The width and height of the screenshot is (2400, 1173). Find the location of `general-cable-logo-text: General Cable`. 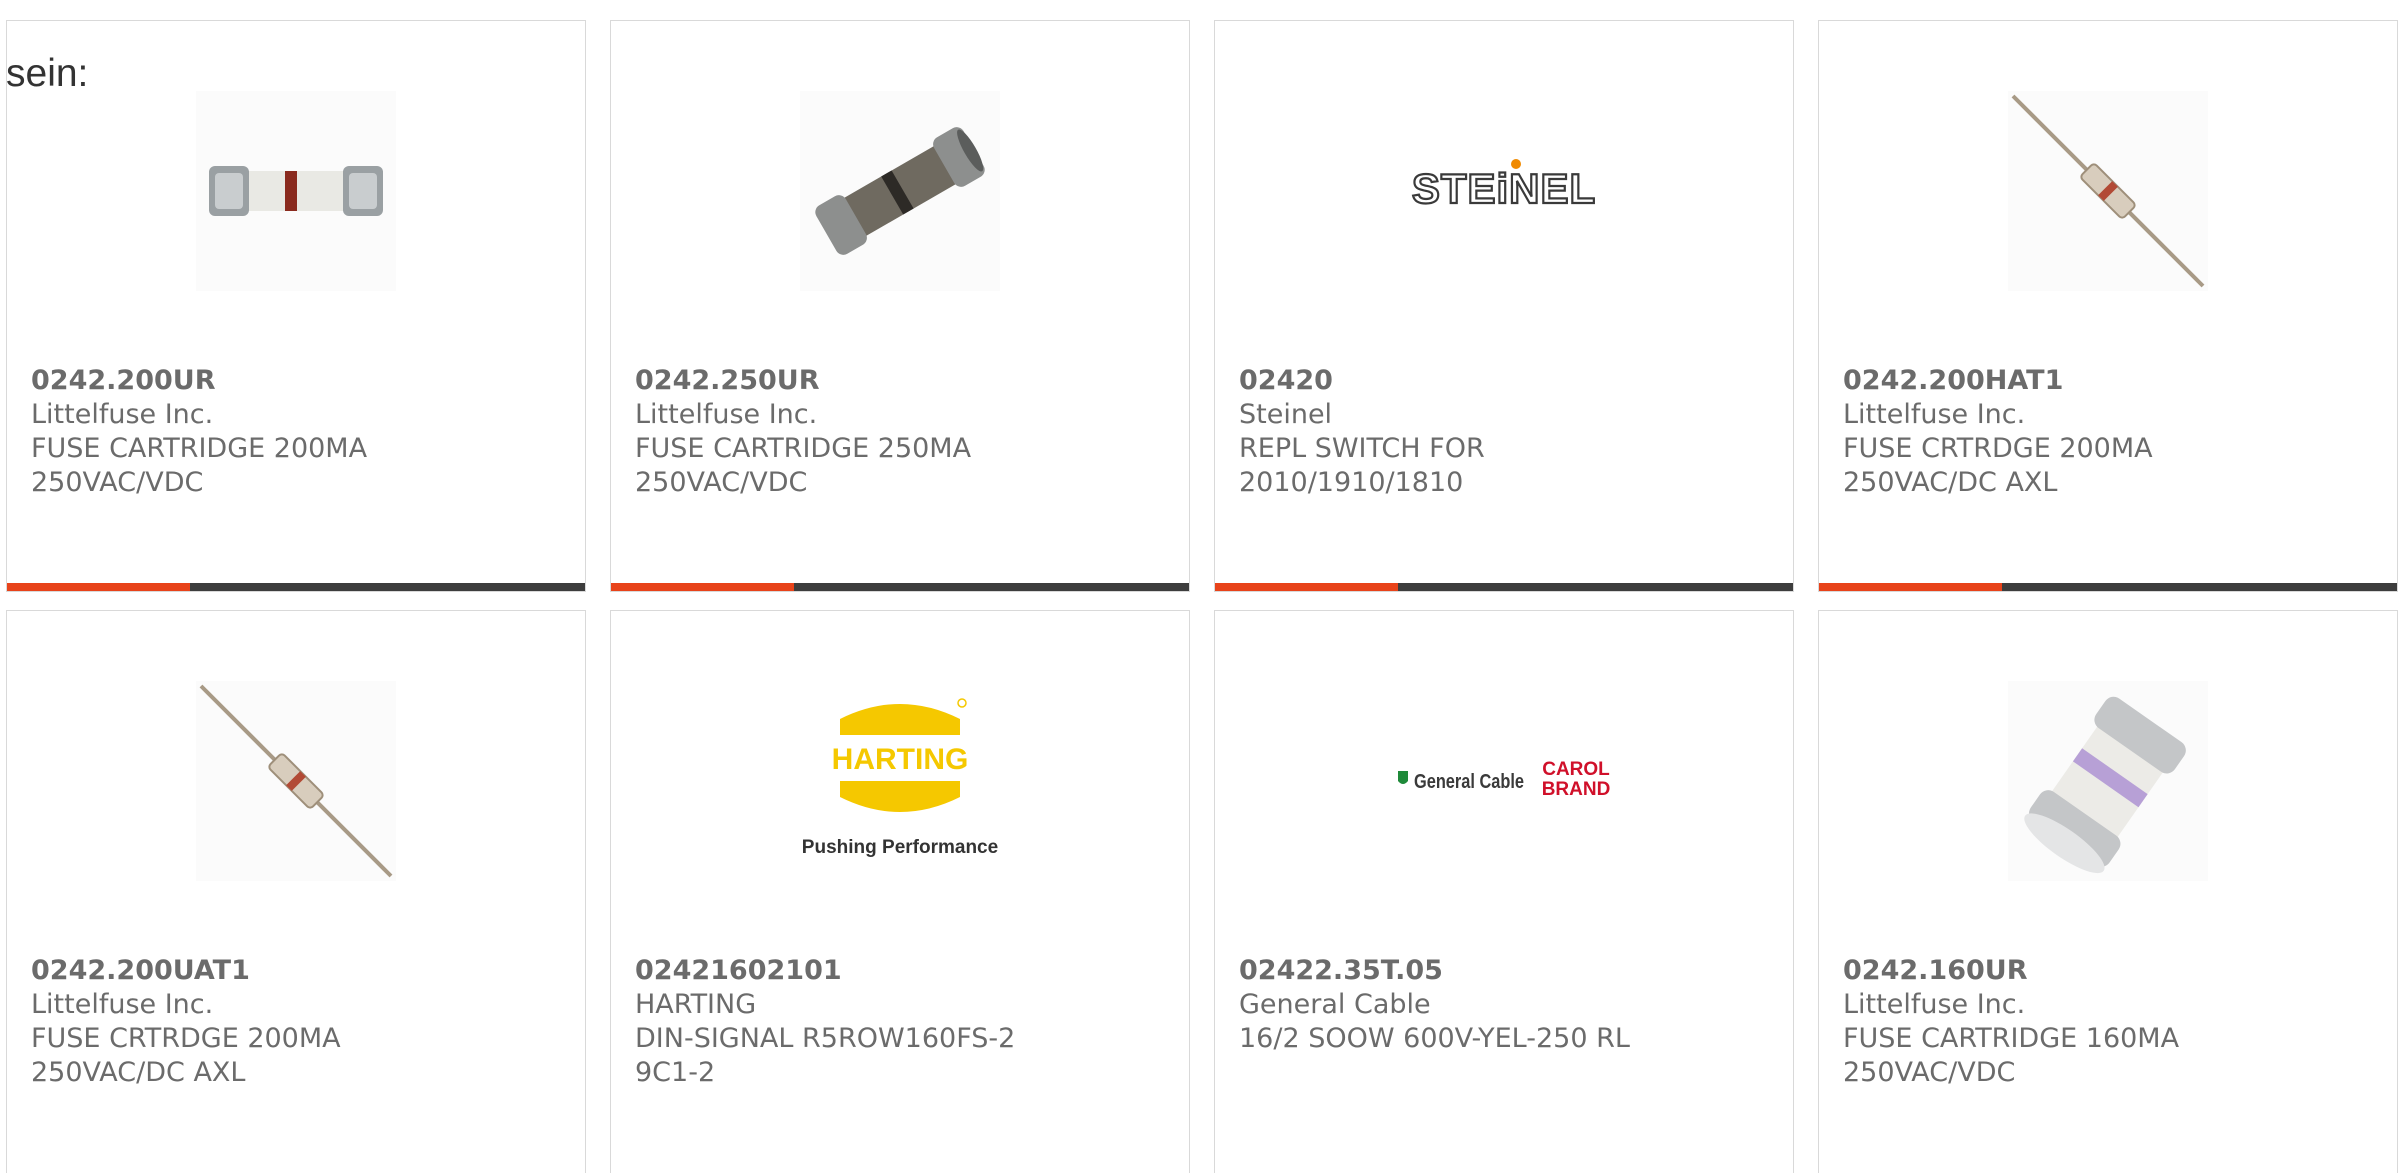

general-cable-logo-text: General Cable is located at coordinates (1469, 782).